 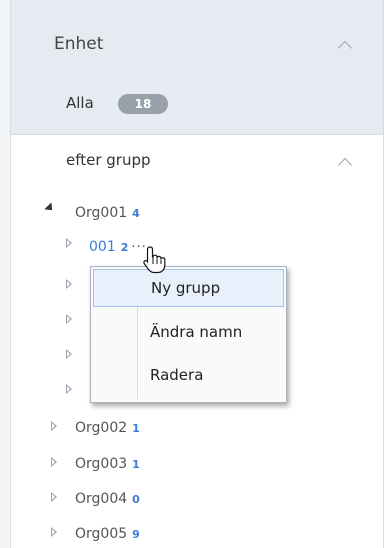 I want to click on tree-node-org001: Org001 4, so click(x=107, y=213).